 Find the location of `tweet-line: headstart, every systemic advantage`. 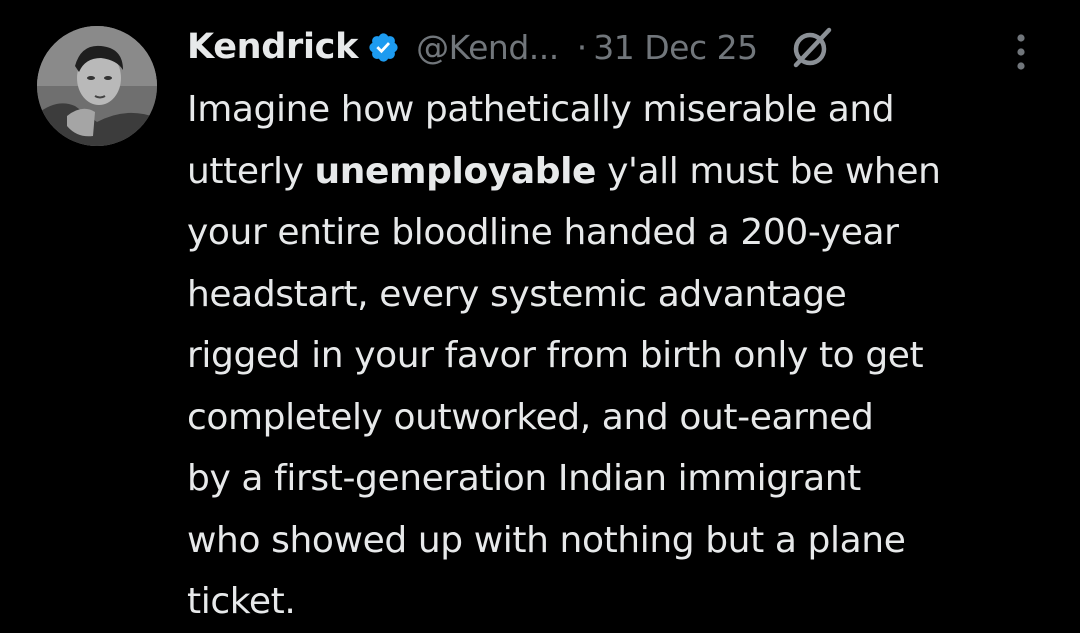

tweet-line: headstart, every systemic advantage is located at coordinates (517, 294).